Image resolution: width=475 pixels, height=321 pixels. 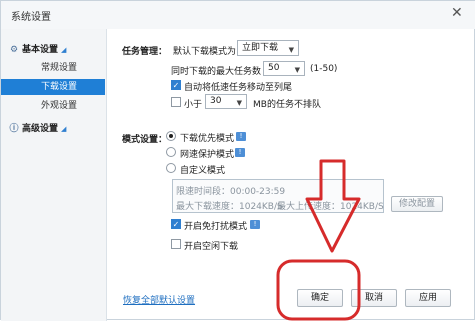 I want to click on red-circle-annotation, so click(x=318, y=290).